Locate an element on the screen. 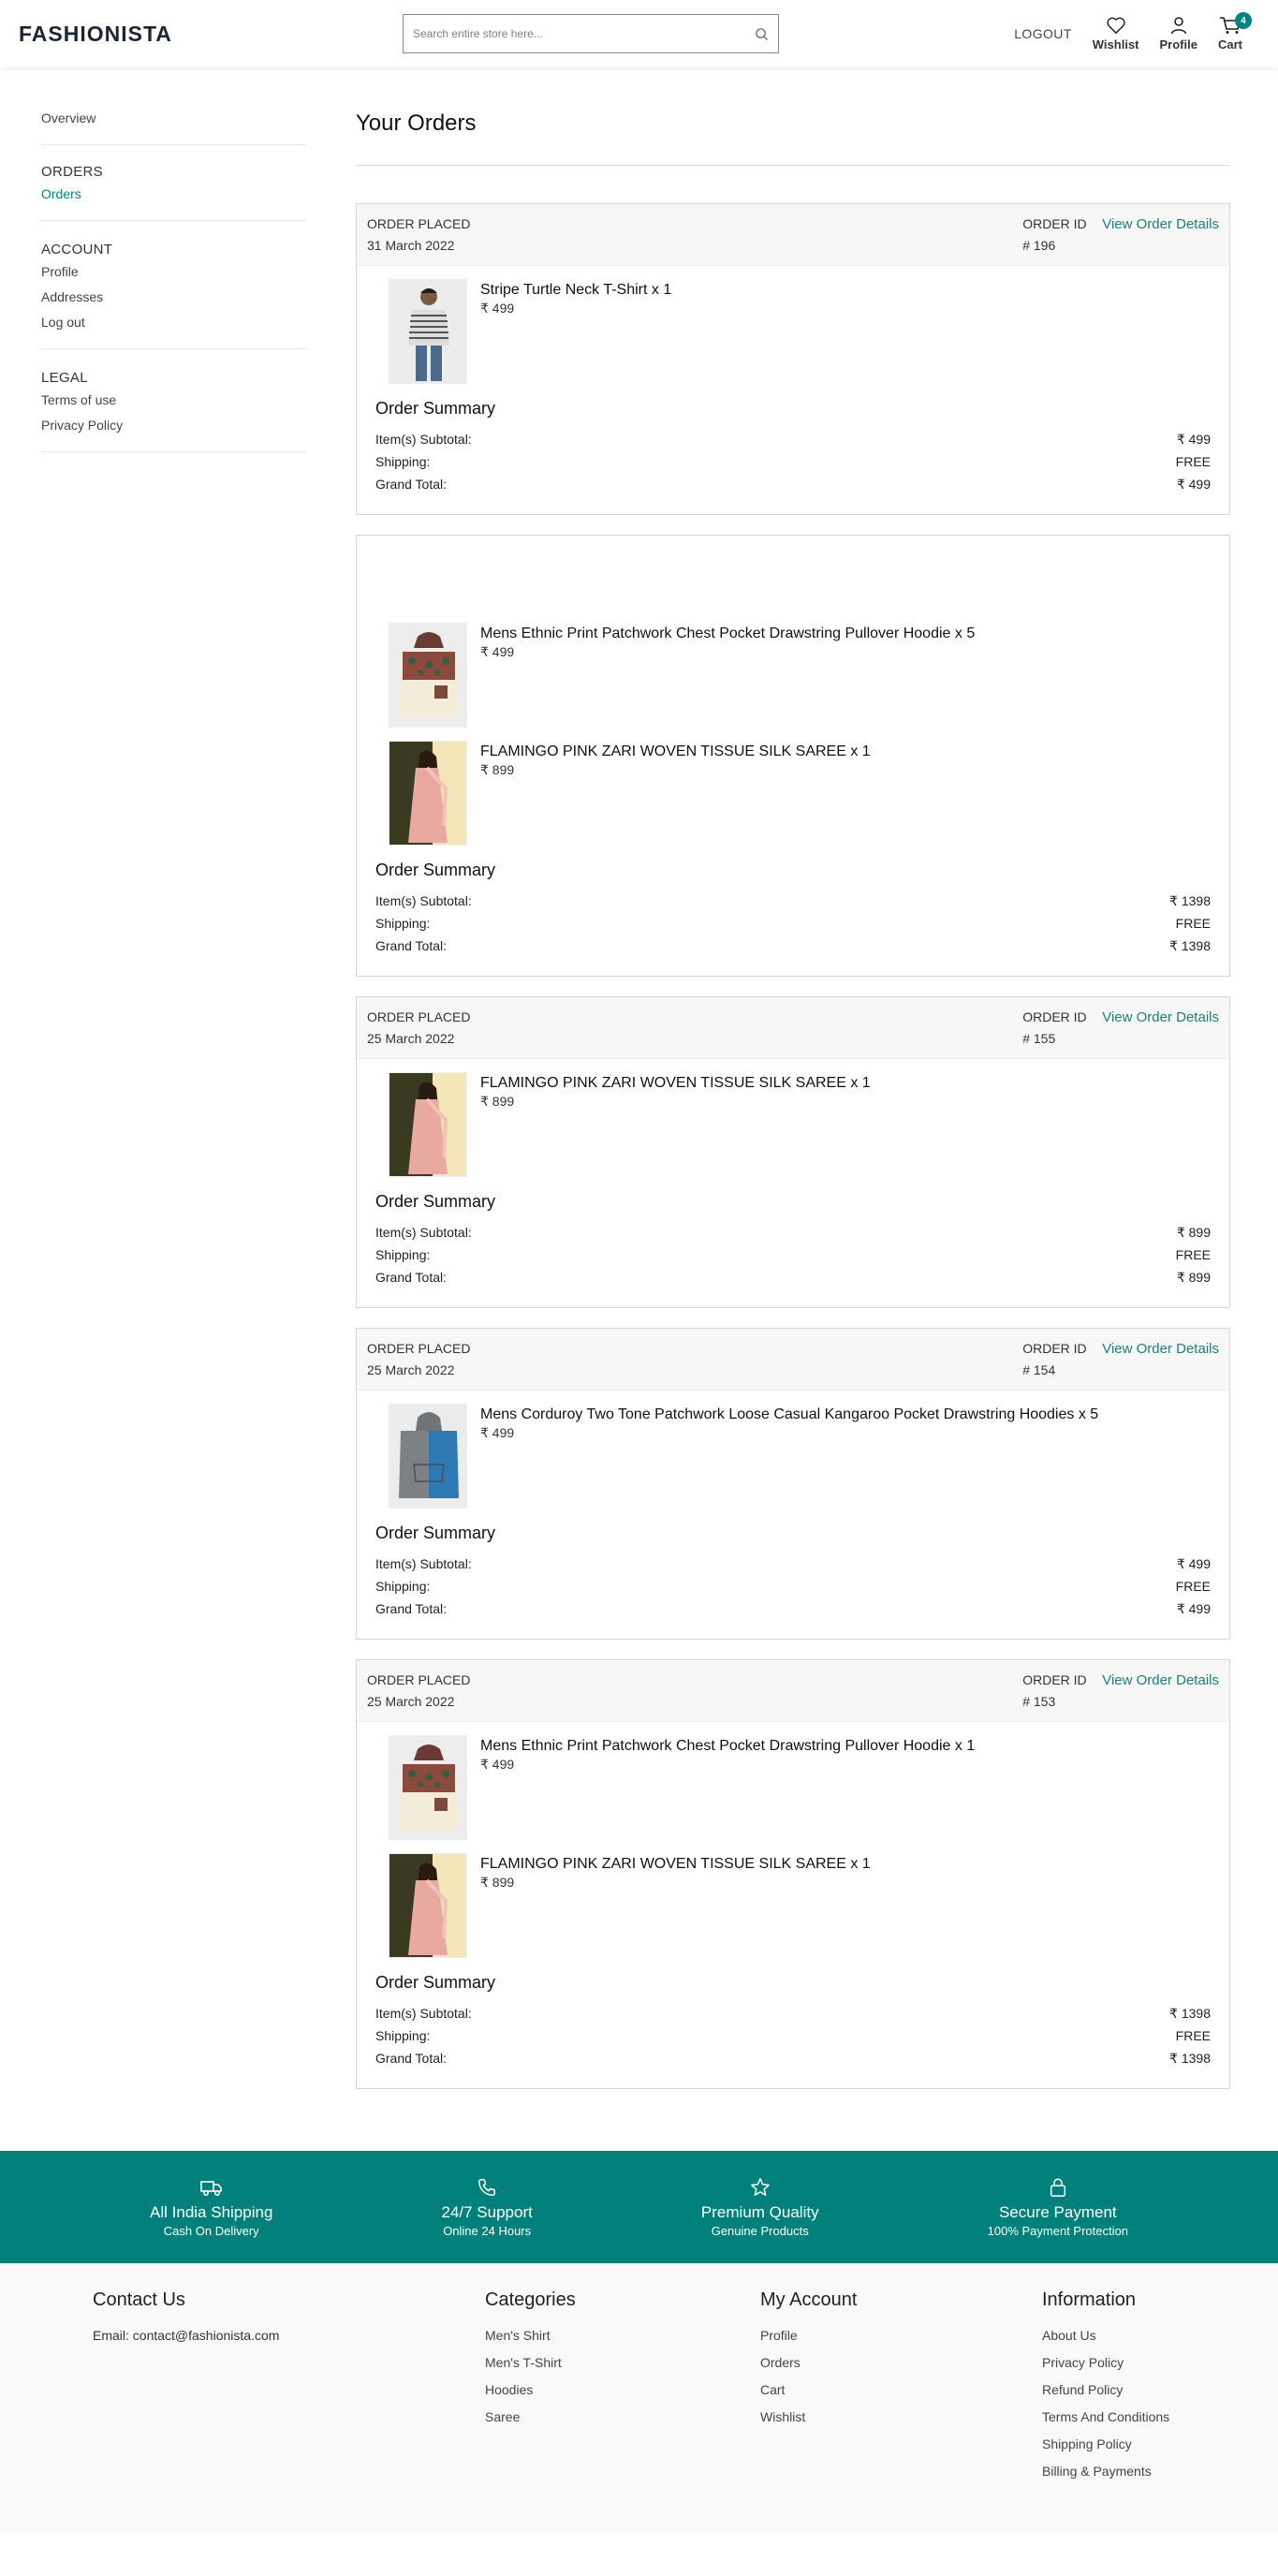  shipping-row: Shipping: FREE is located at coordinates (793, 1255).